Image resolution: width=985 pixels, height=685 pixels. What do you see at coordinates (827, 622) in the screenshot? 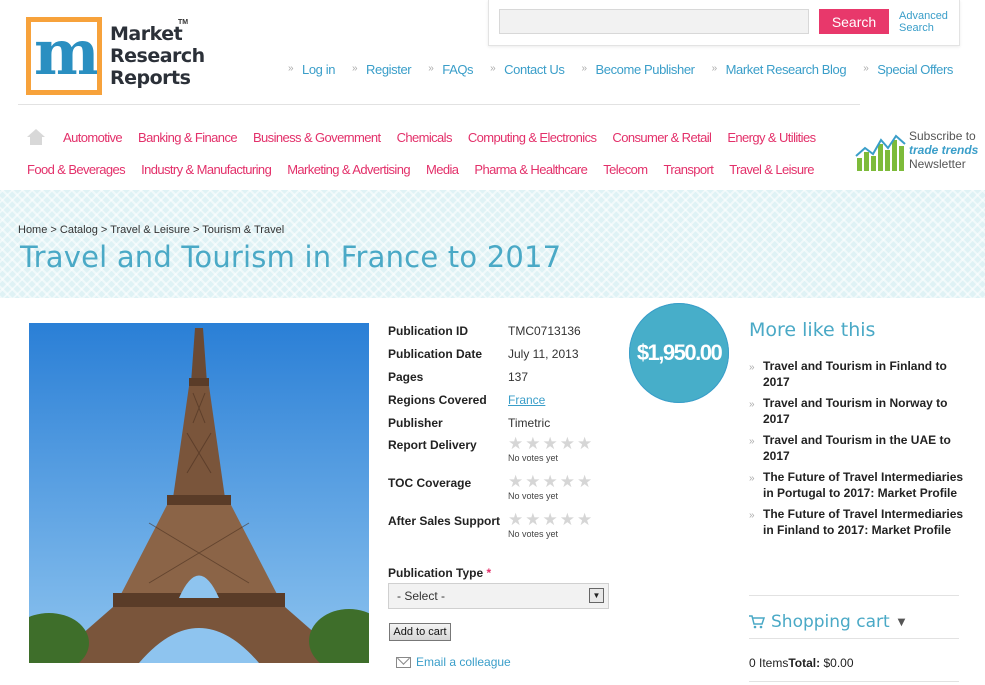
I see `shopping-cart-header: Shopping cart ▼` at bounding box center [827, 622].